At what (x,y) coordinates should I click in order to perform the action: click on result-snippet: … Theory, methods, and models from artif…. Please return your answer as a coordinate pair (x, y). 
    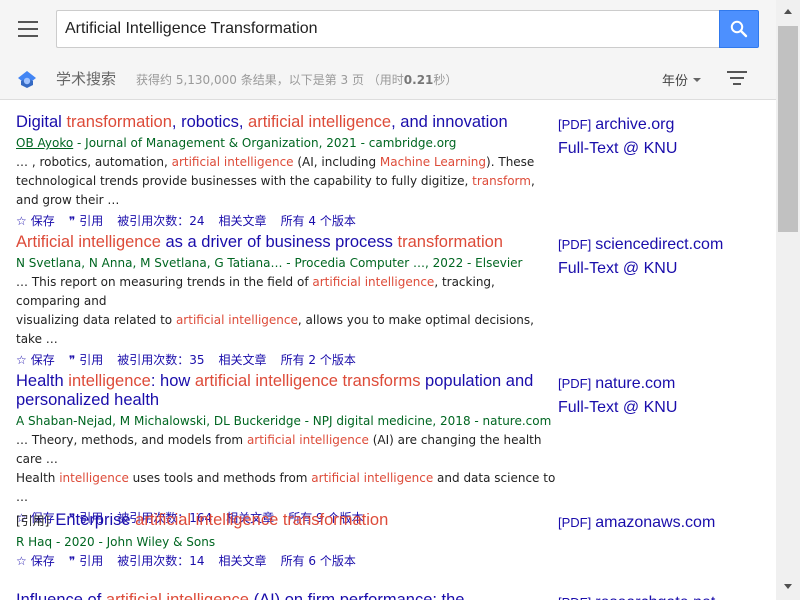
    Looking at the image, I should click on (288, 469).